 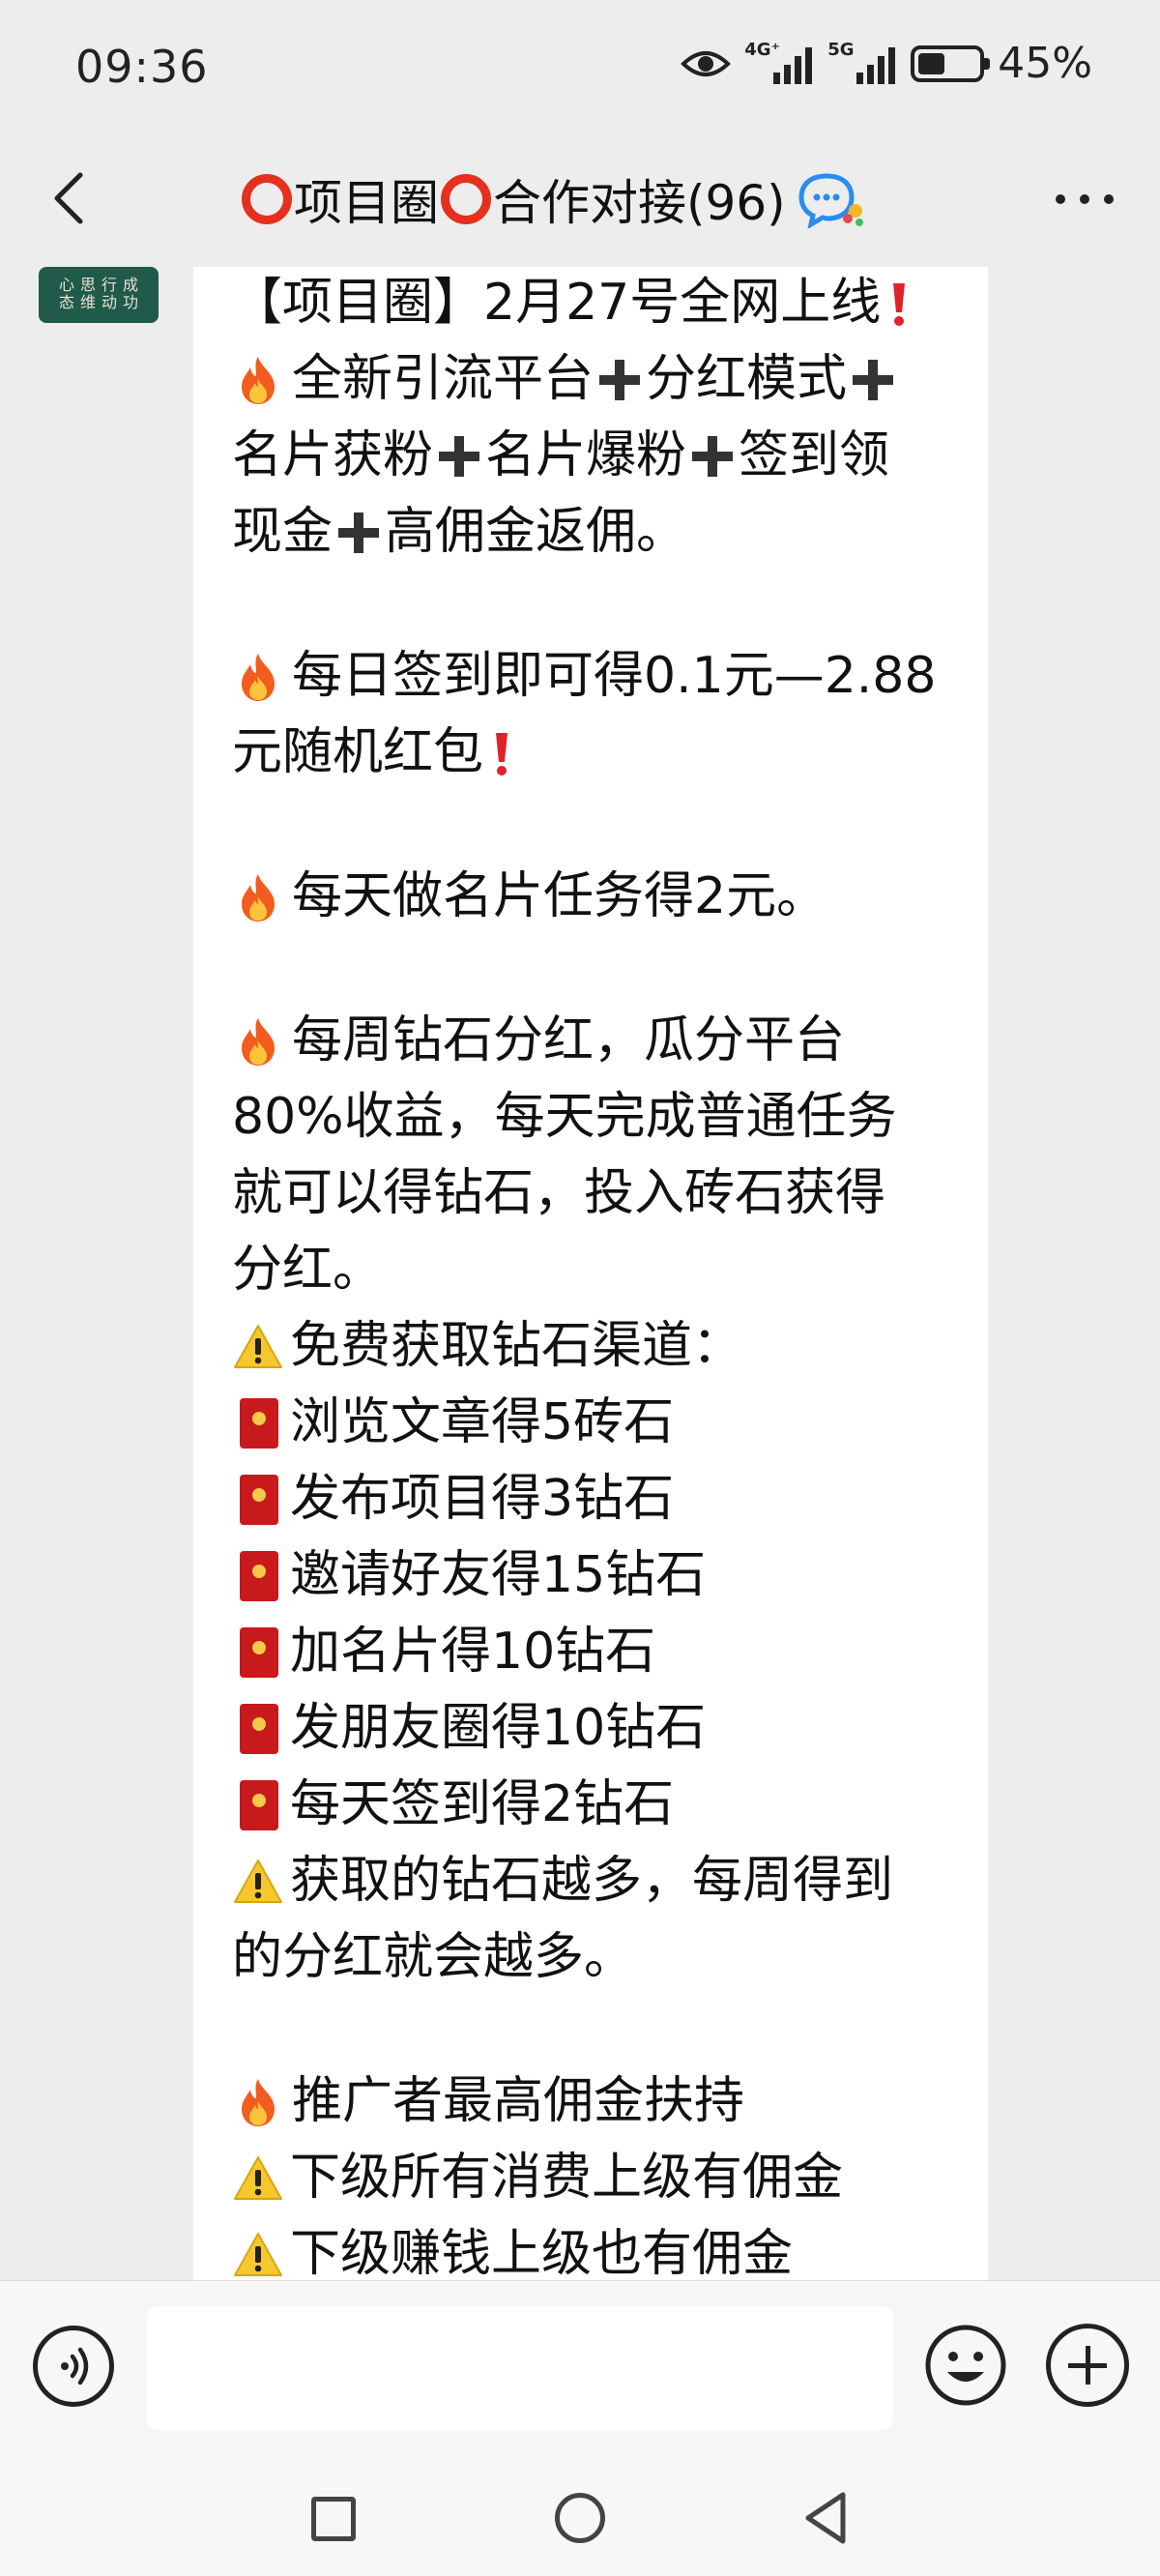 What do you see at coordinates (592, 1575) in the screenshot?
I see `message-line: 邀请好友得15钻石` at bounding box center [592, 1575].